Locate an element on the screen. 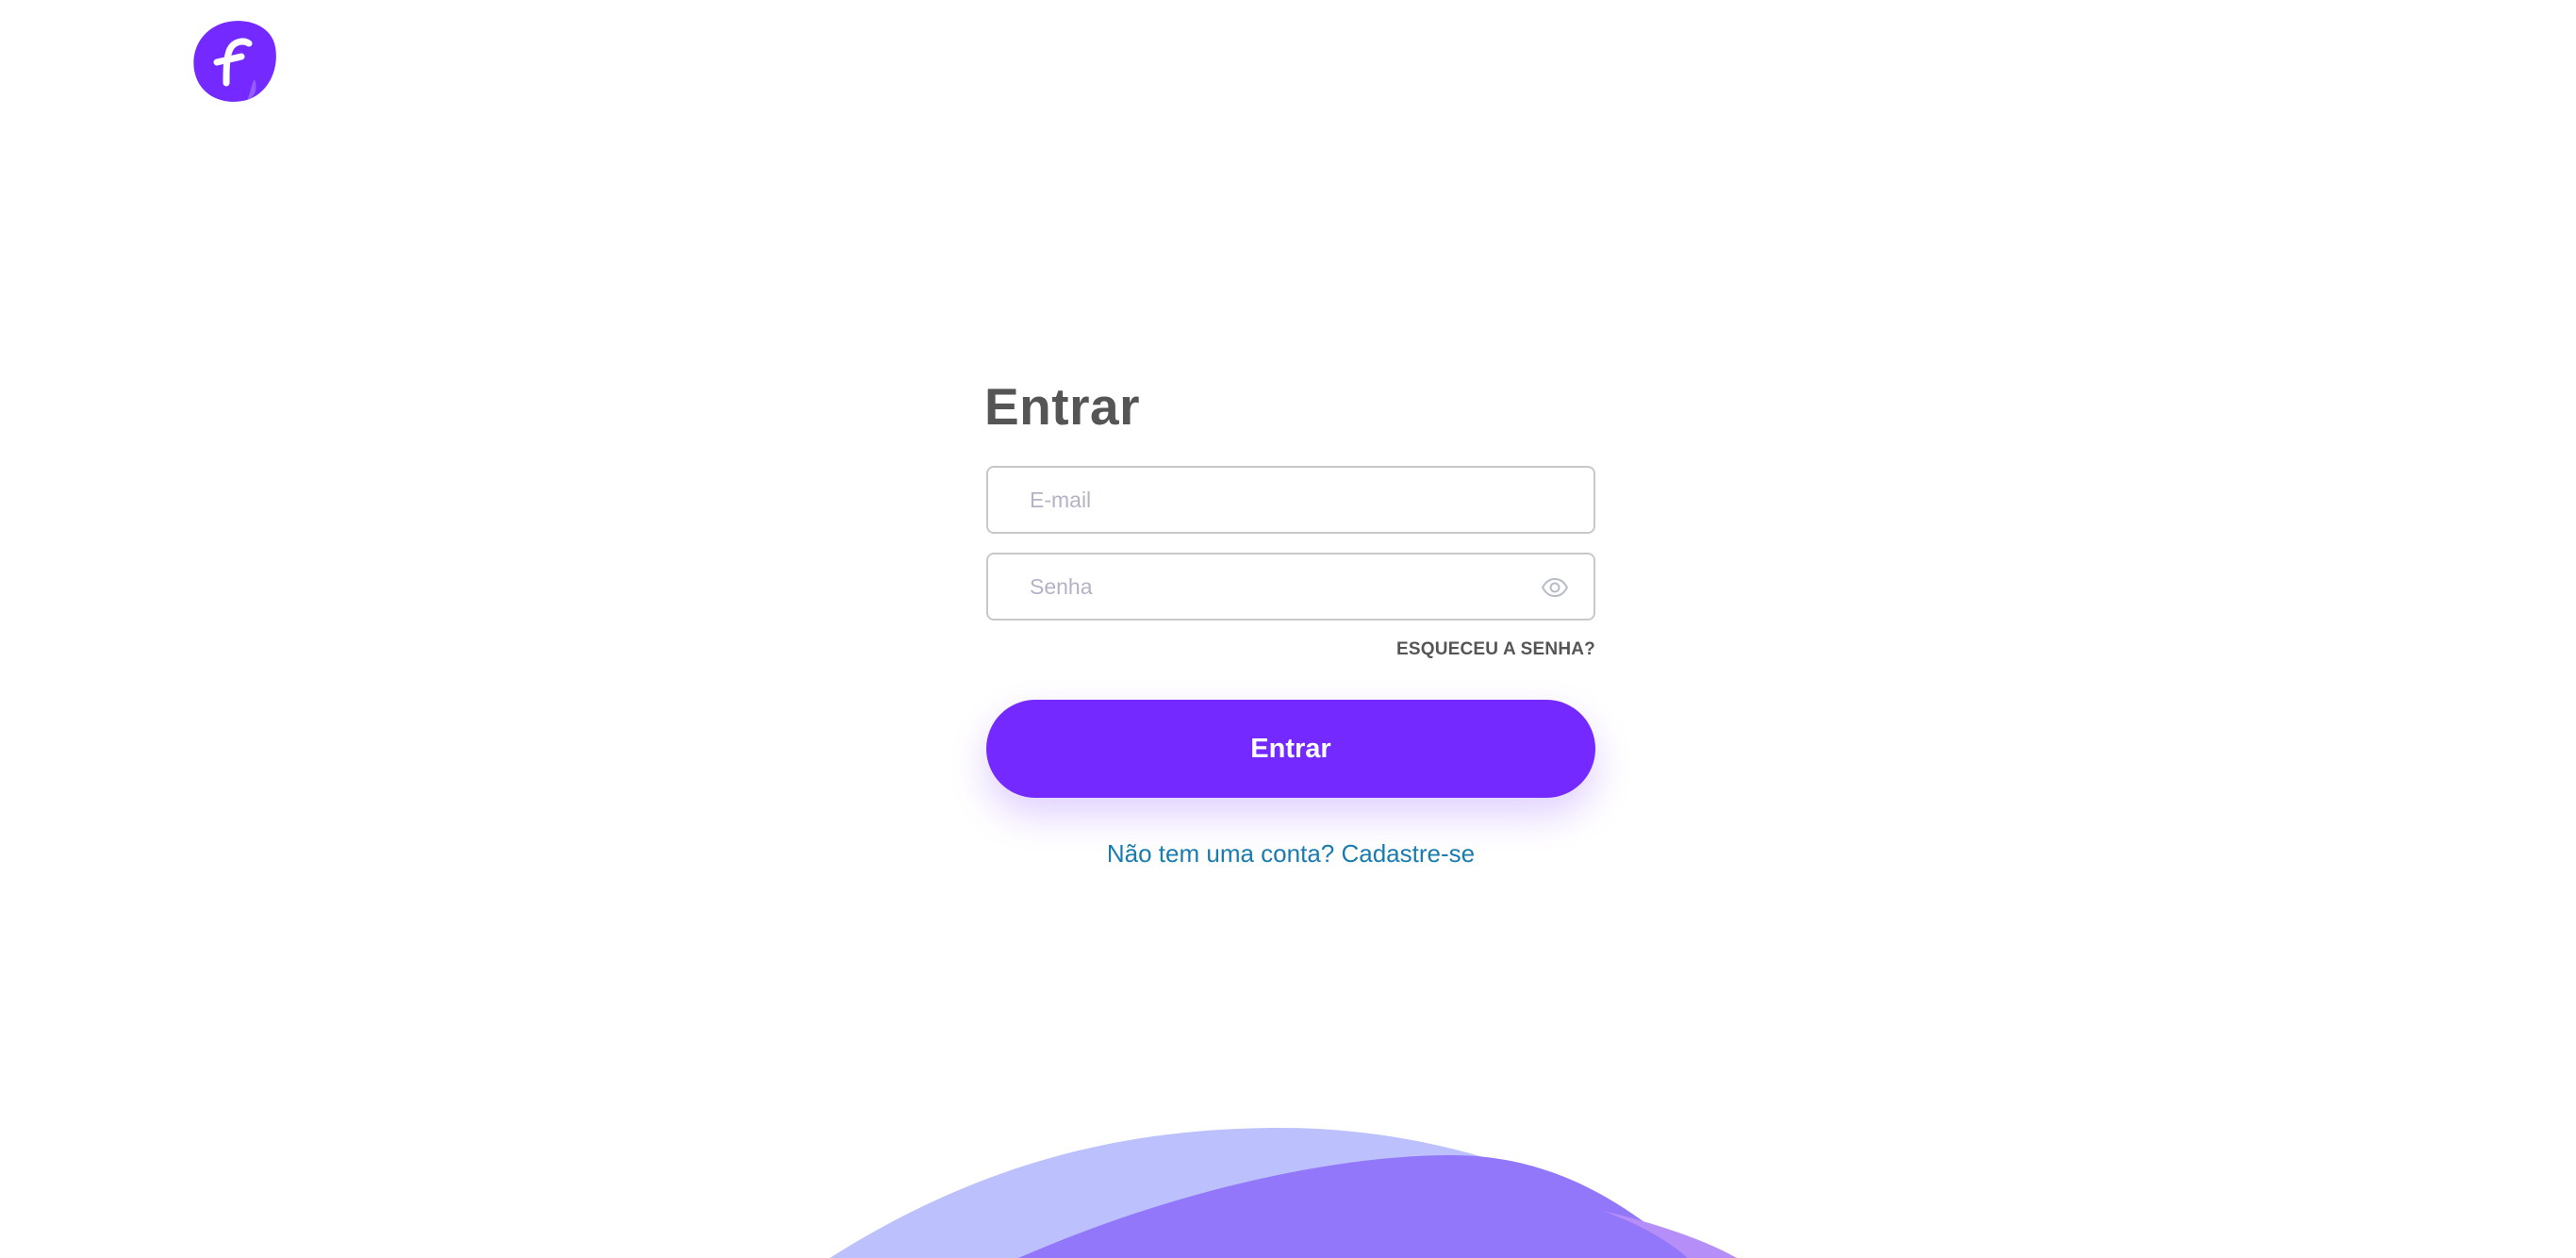 This screenshot has height=1258, width=2576. signup-row: Não tem uma conta? Cadastre-se is located at coordinates (1290, 854).